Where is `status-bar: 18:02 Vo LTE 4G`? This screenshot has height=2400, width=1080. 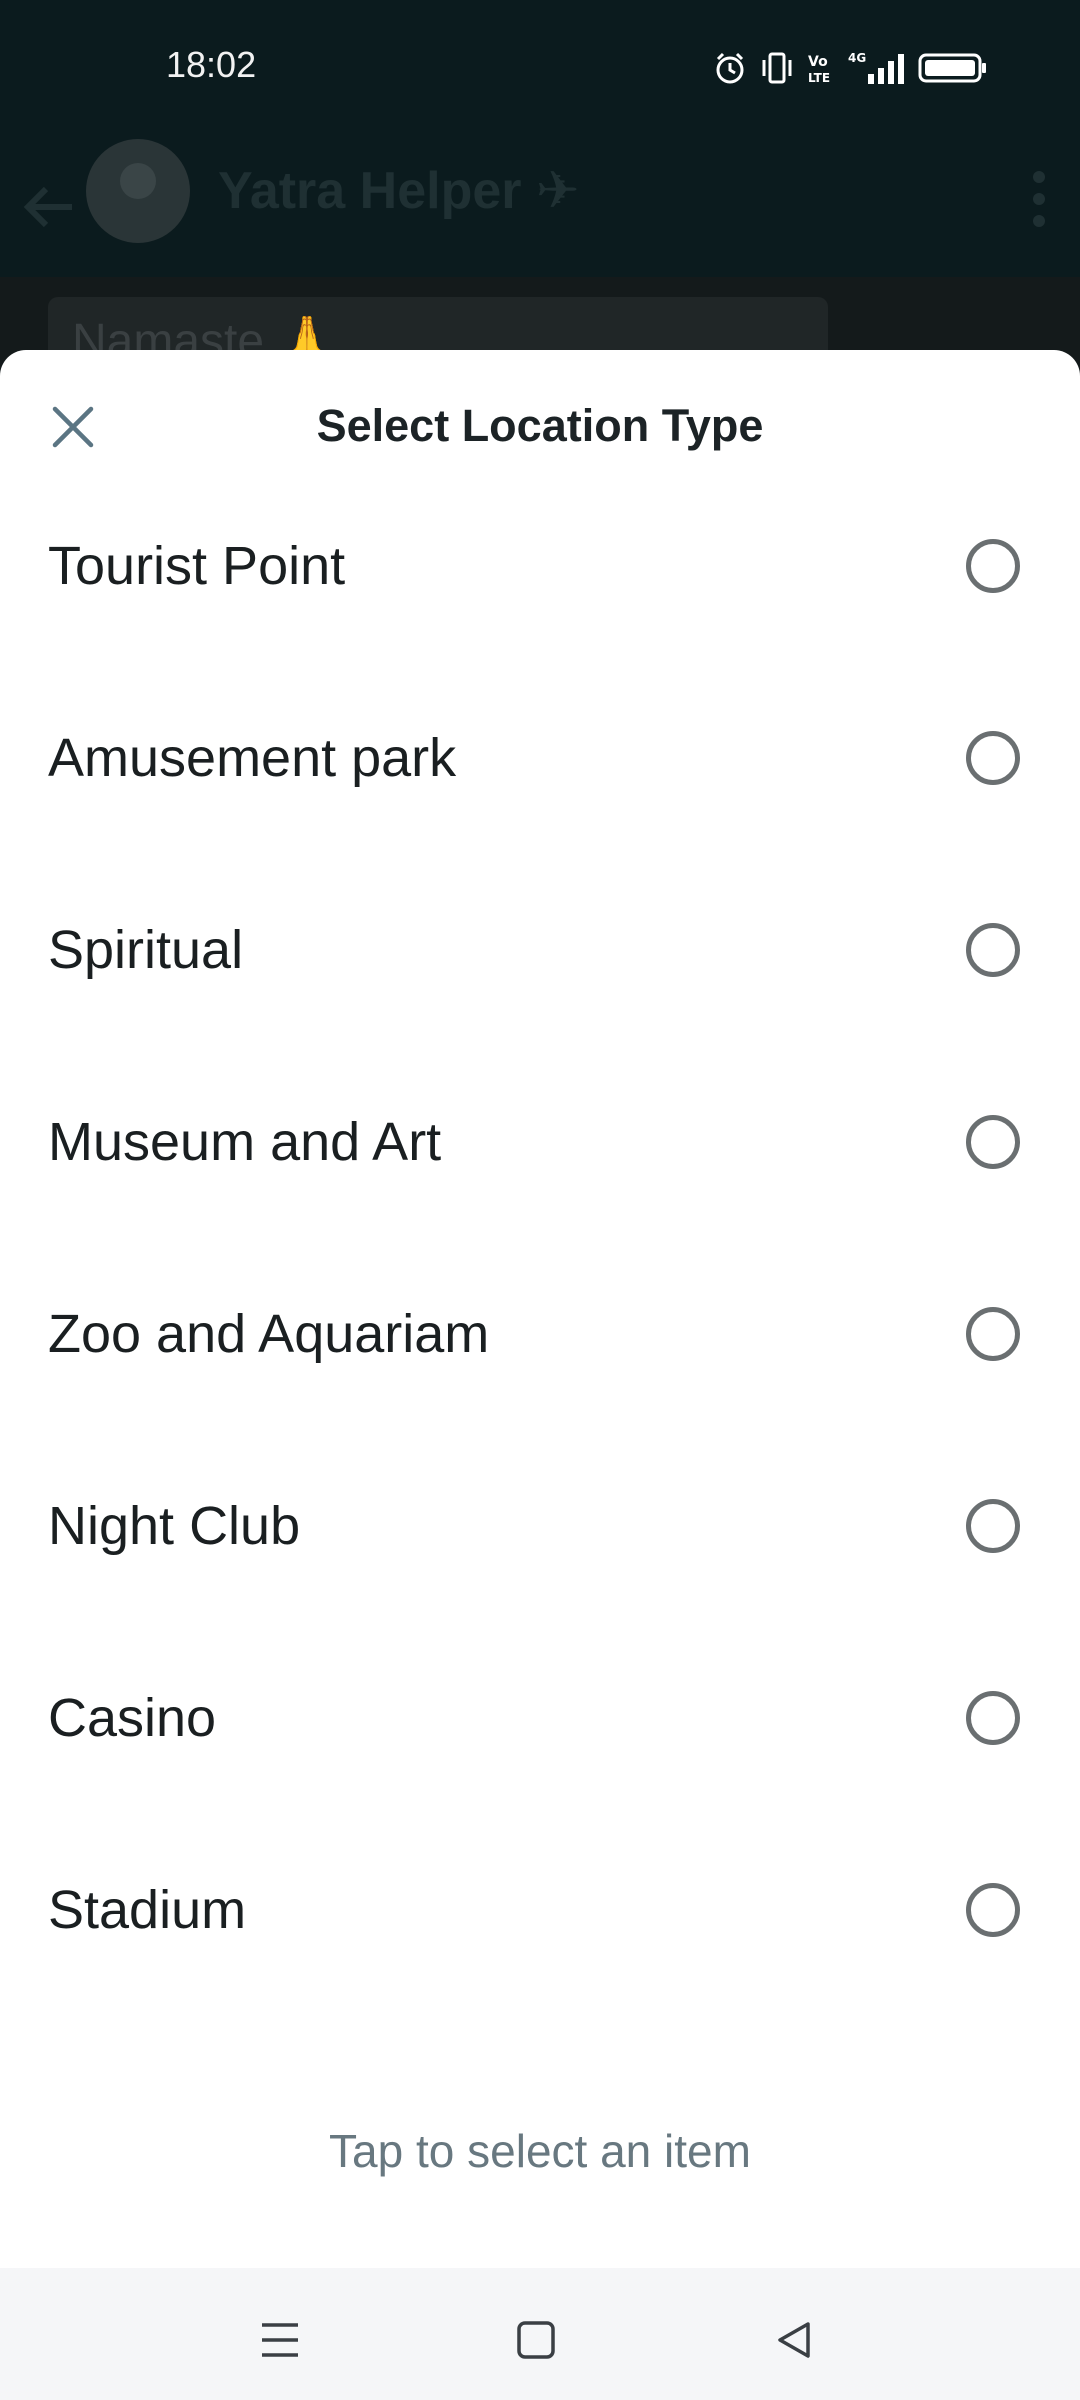 status-bar: 18:02 Vo LTE 4G is located at coordinates (540, 67).